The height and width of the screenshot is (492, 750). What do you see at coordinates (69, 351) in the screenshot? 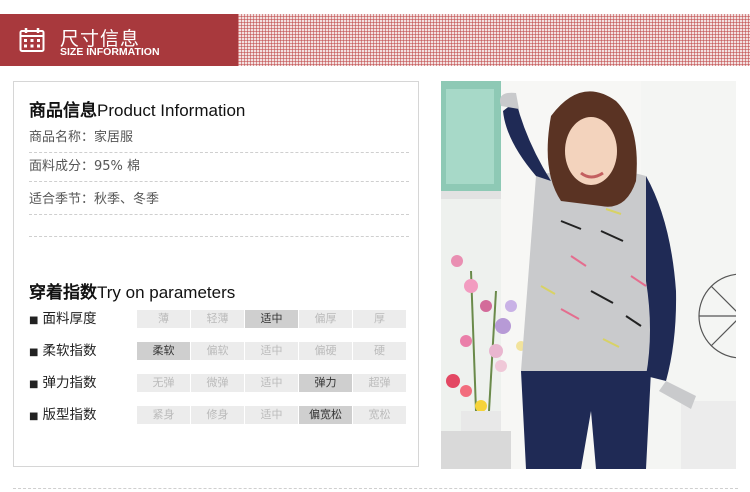
I see `param-label-text: 柔软指数` at bounding box center [69, 351].